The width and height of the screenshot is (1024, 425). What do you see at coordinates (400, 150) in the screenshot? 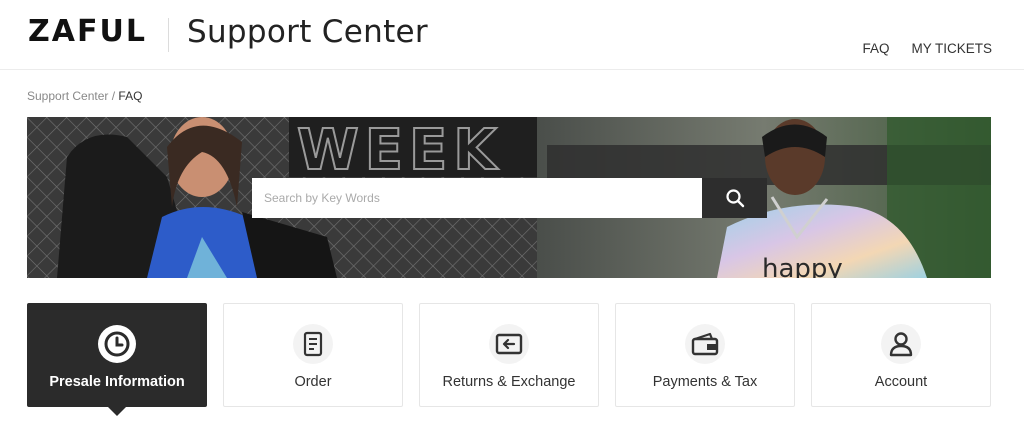
I see `banner-week-text: WEEK` at bounding box center [400, 150].